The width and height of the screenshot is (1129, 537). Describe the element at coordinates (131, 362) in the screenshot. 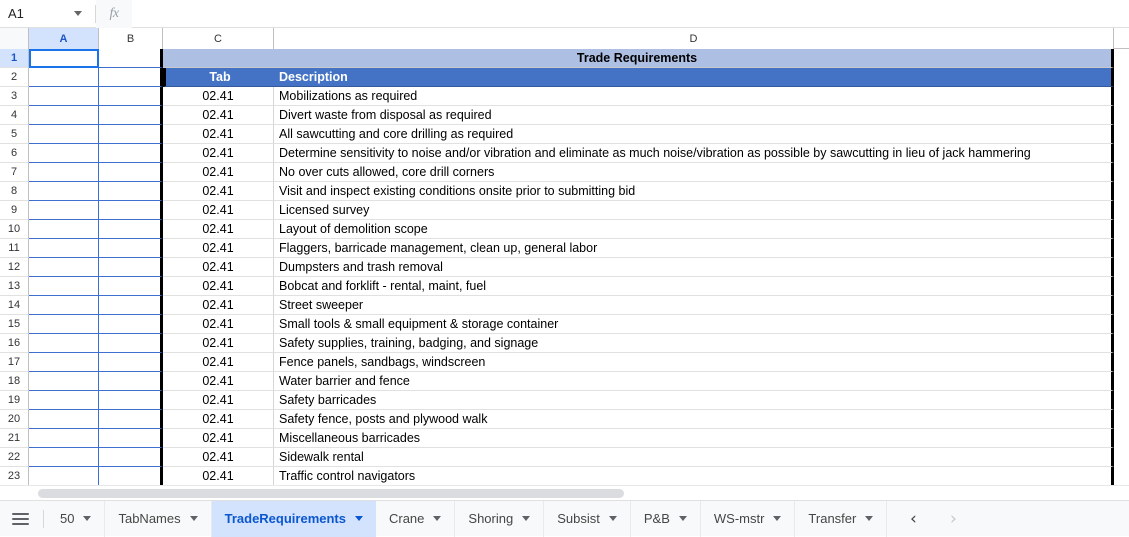

I see `cell-b17` at that location.